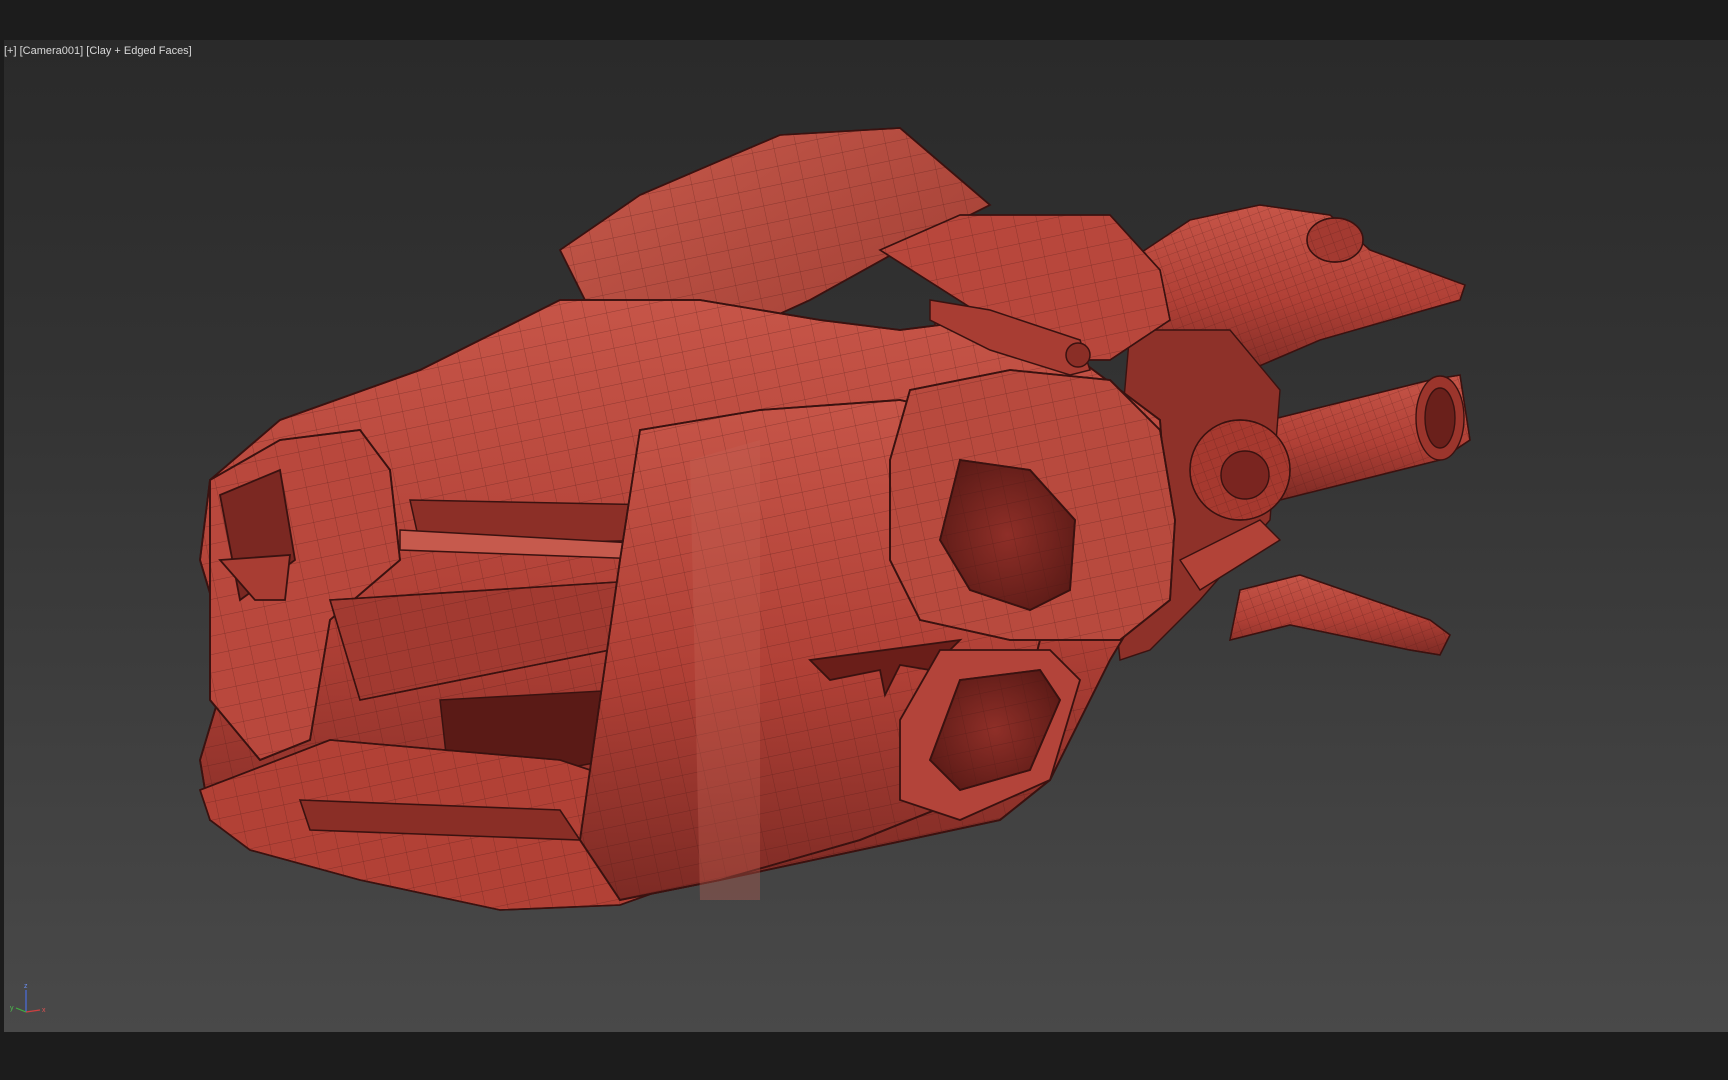 The height and width of the screenshot is (1080, 1728). Describe the element at coordinates (26, 986) in the screenshot. I see `z-axis-label: z` at that location.